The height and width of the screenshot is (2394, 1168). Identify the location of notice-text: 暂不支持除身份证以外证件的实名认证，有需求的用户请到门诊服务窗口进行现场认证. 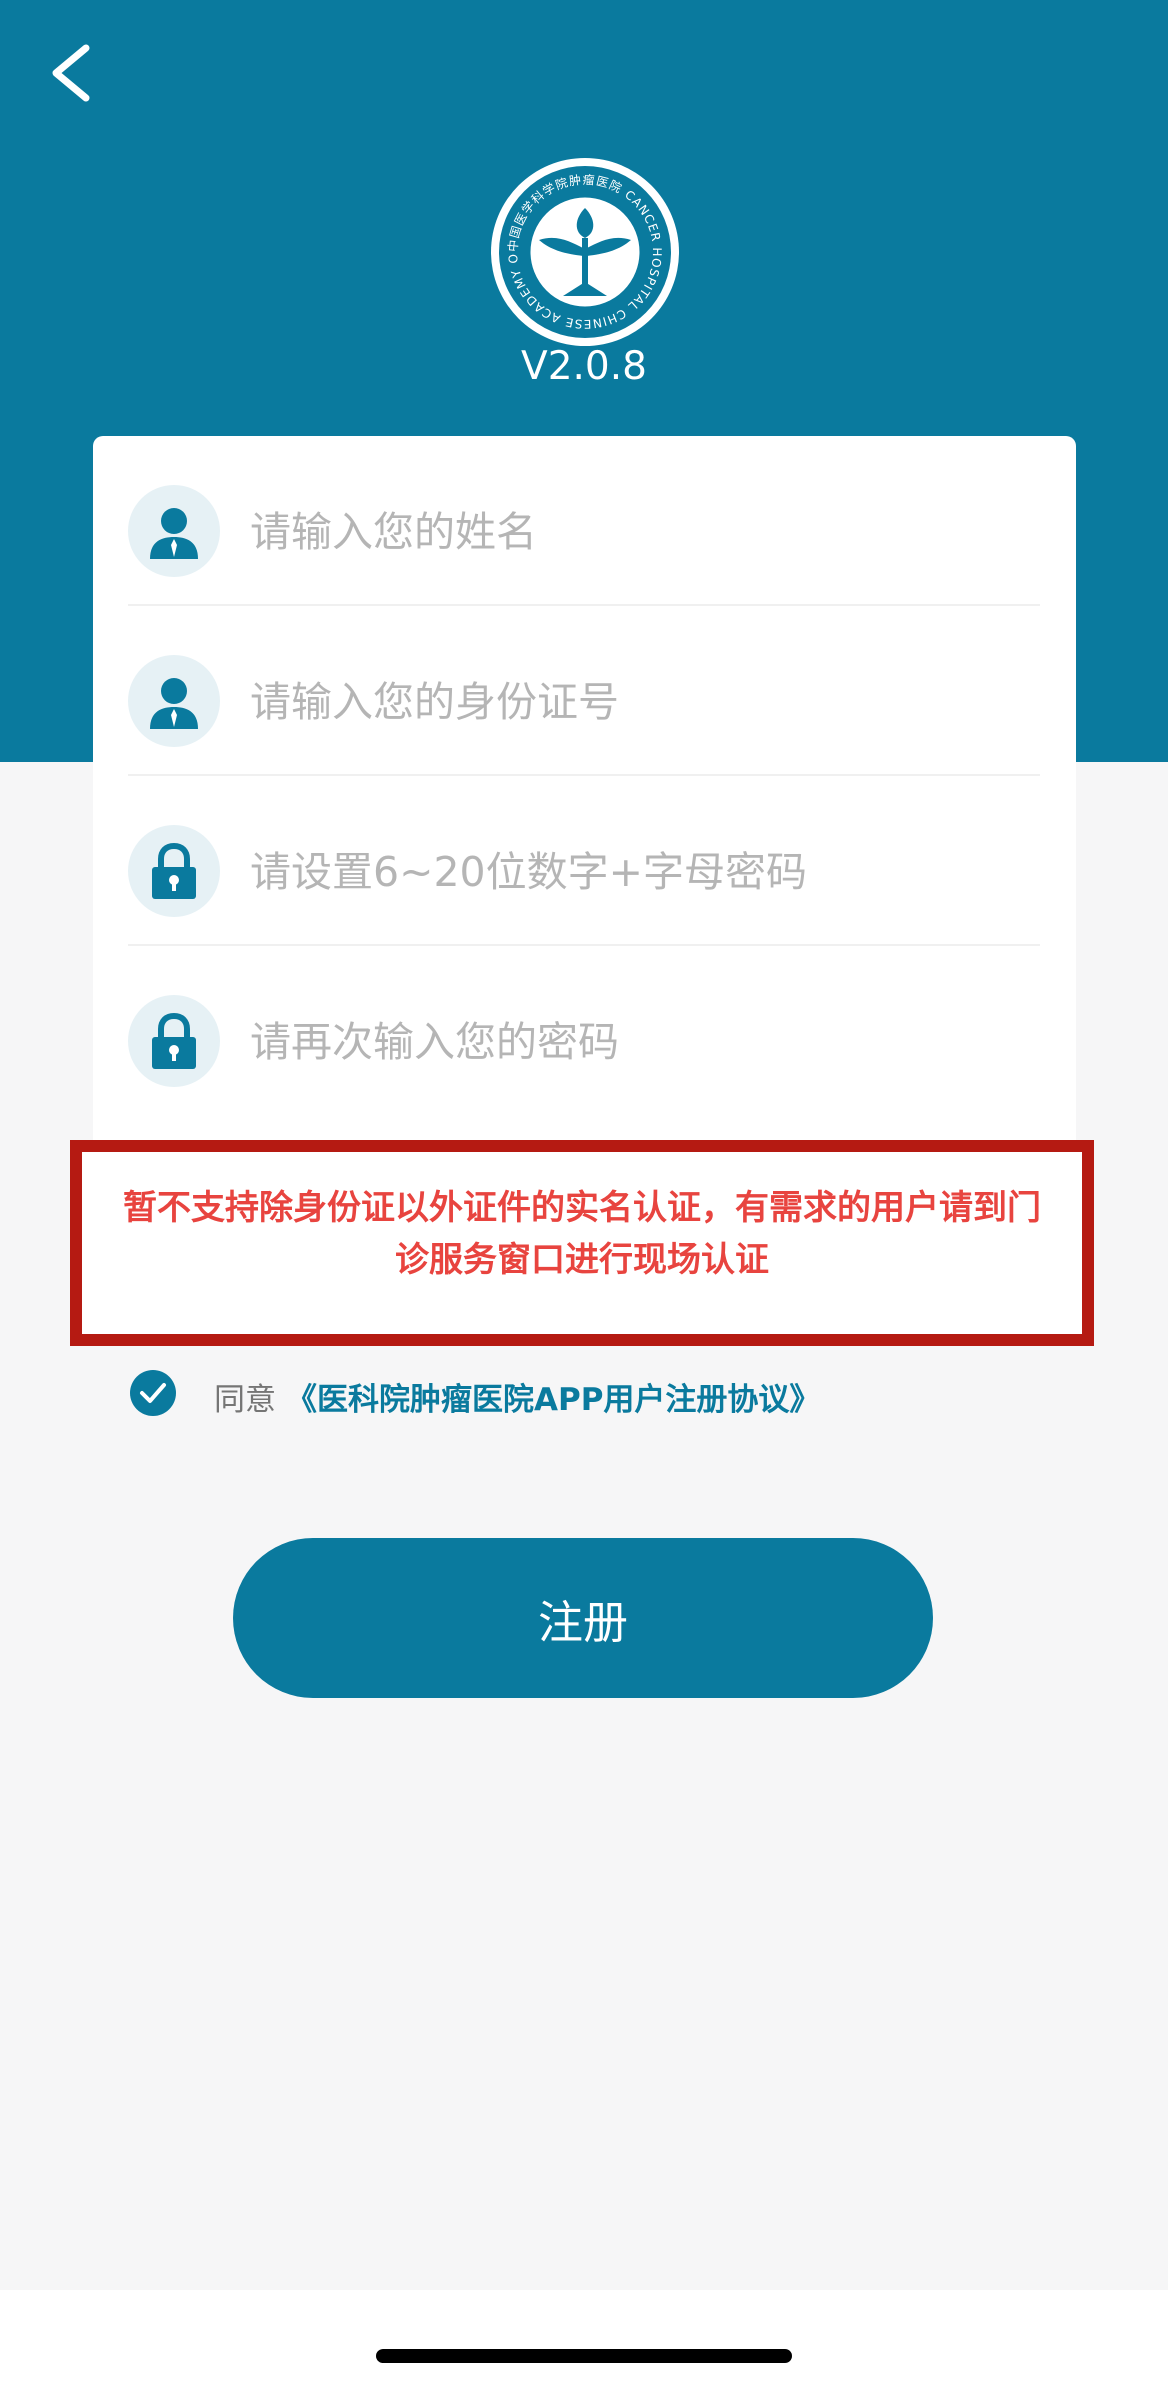
(582, 1234).